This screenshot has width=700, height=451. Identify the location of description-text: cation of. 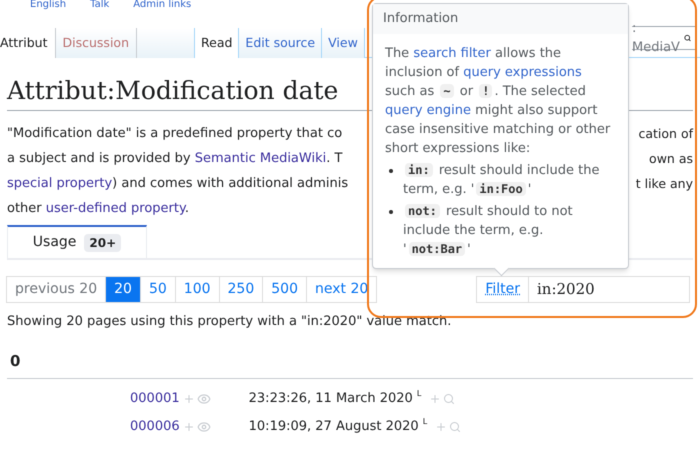
(665, 134).